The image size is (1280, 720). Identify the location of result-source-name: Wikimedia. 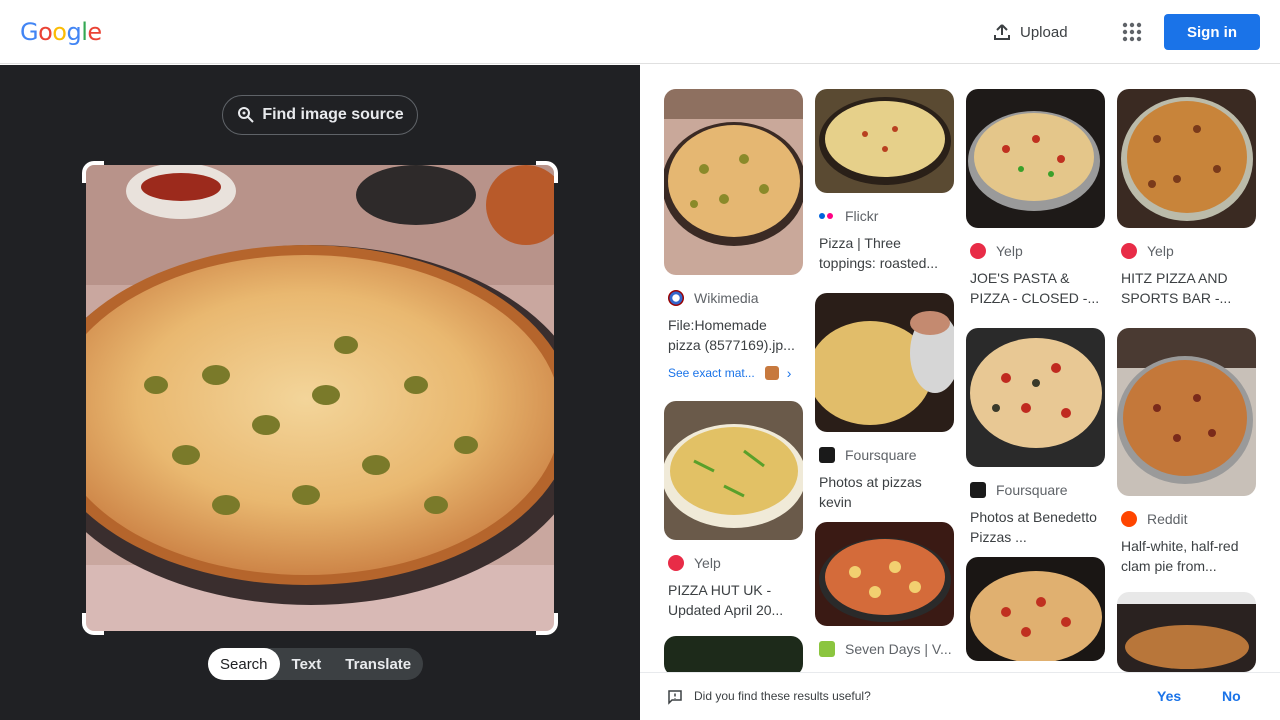
(726, 298).